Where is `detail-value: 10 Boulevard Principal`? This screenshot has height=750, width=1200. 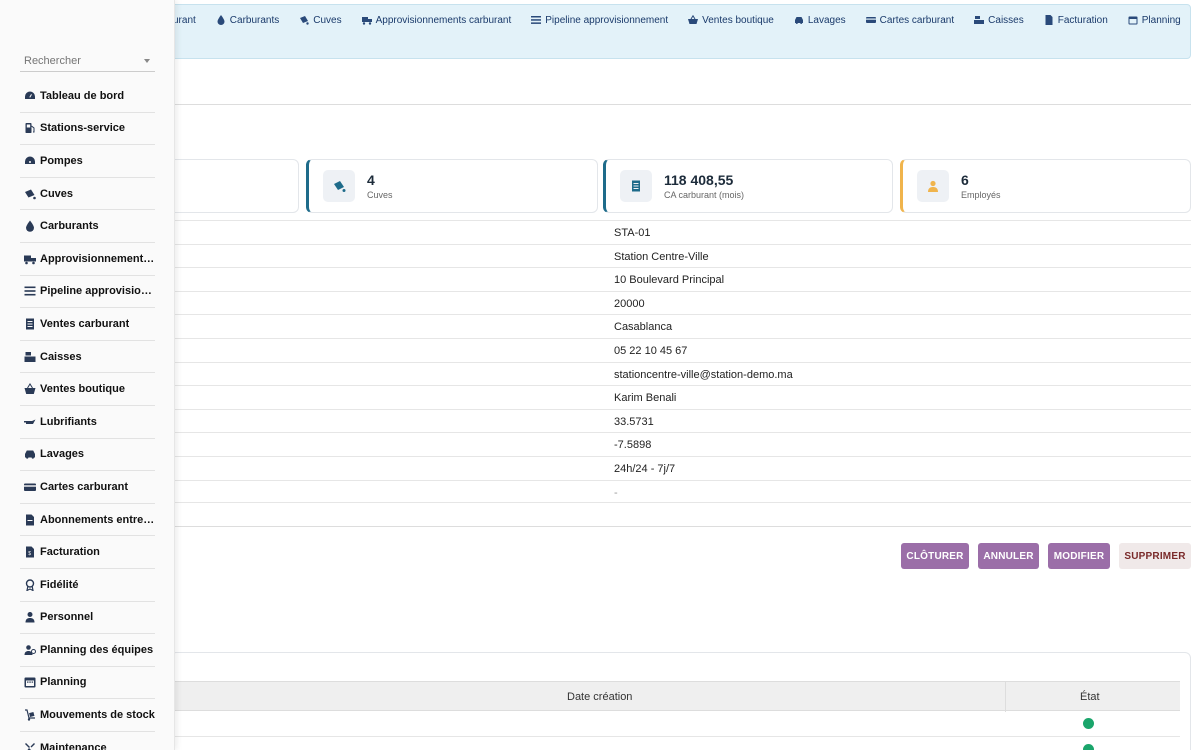 detail-value: 10 Boulevard Principal is located at coordinates (669, 280).